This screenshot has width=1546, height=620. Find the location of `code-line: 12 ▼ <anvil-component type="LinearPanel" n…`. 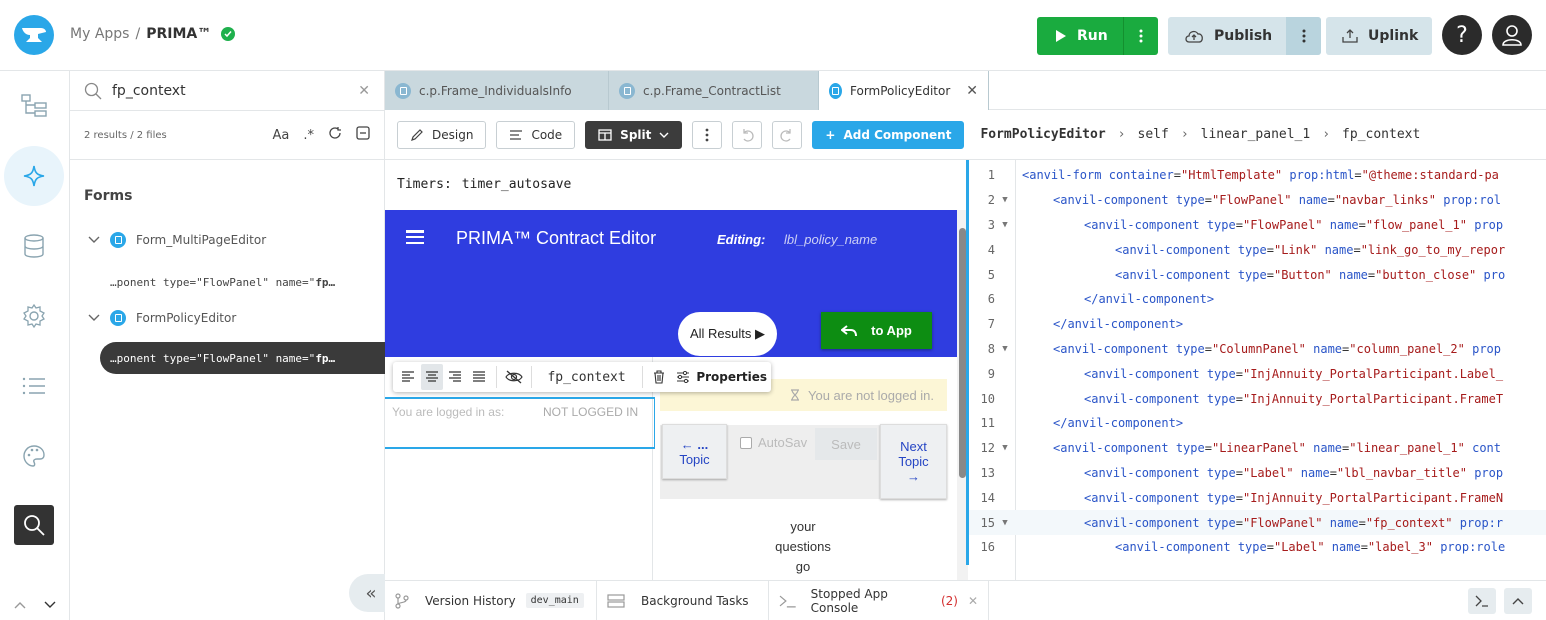

code-line: 12 ▼ <anvil-component type="LinearPanel" n… is located at coordinates (1257, 448).